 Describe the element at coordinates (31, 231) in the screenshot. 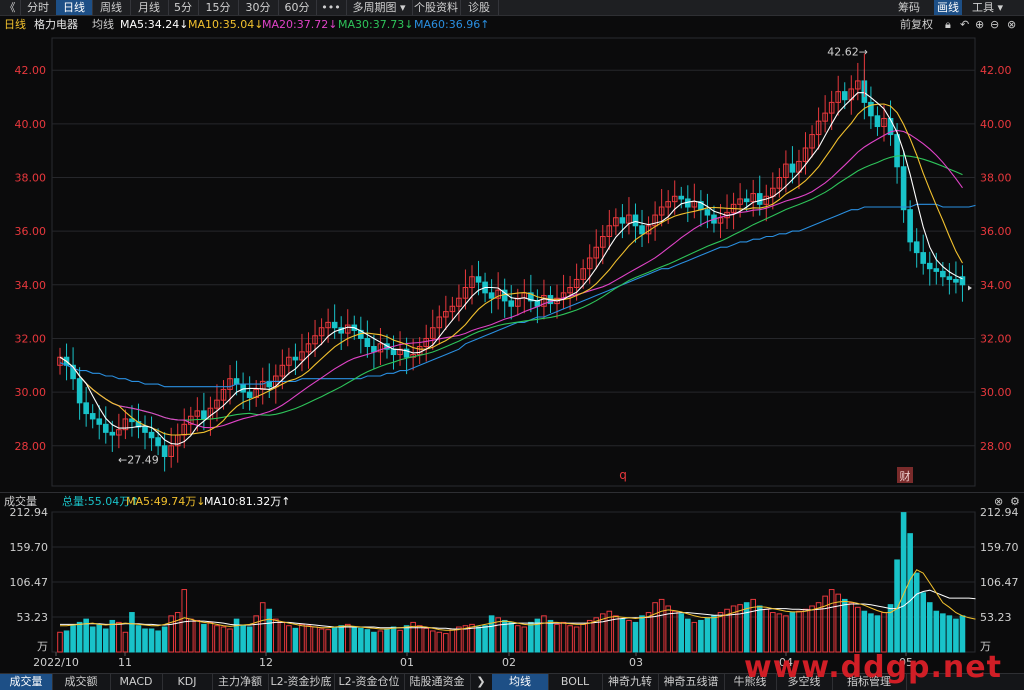

I see `price-tick-left: 36.00` at that location.